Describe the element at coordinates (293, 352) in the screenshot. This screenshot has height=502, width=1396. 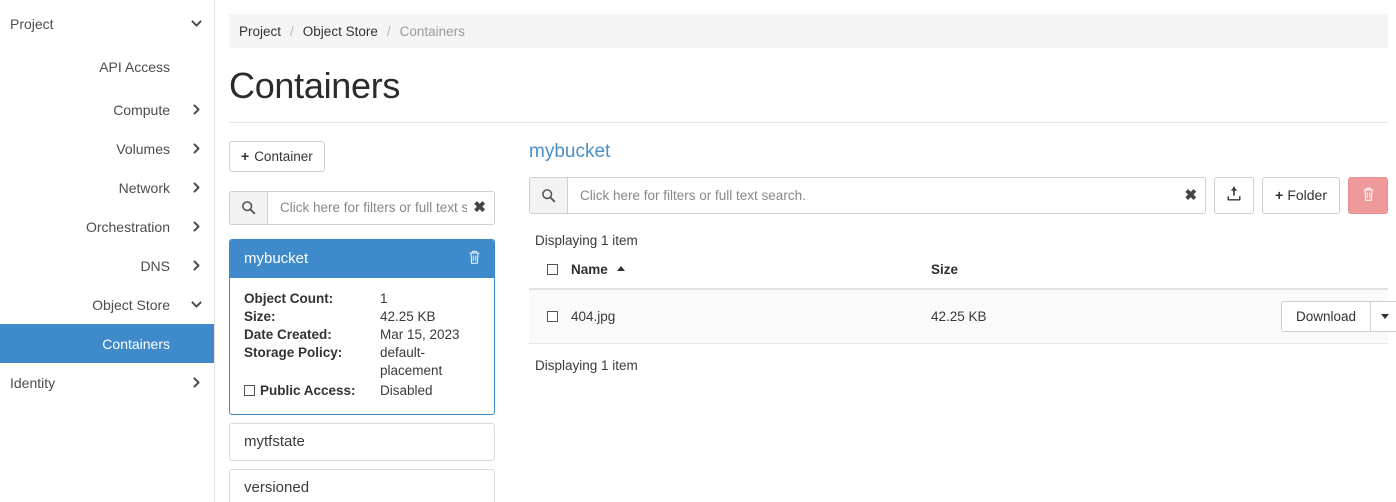
I see `detail-key: Storage Policy:` at that location.